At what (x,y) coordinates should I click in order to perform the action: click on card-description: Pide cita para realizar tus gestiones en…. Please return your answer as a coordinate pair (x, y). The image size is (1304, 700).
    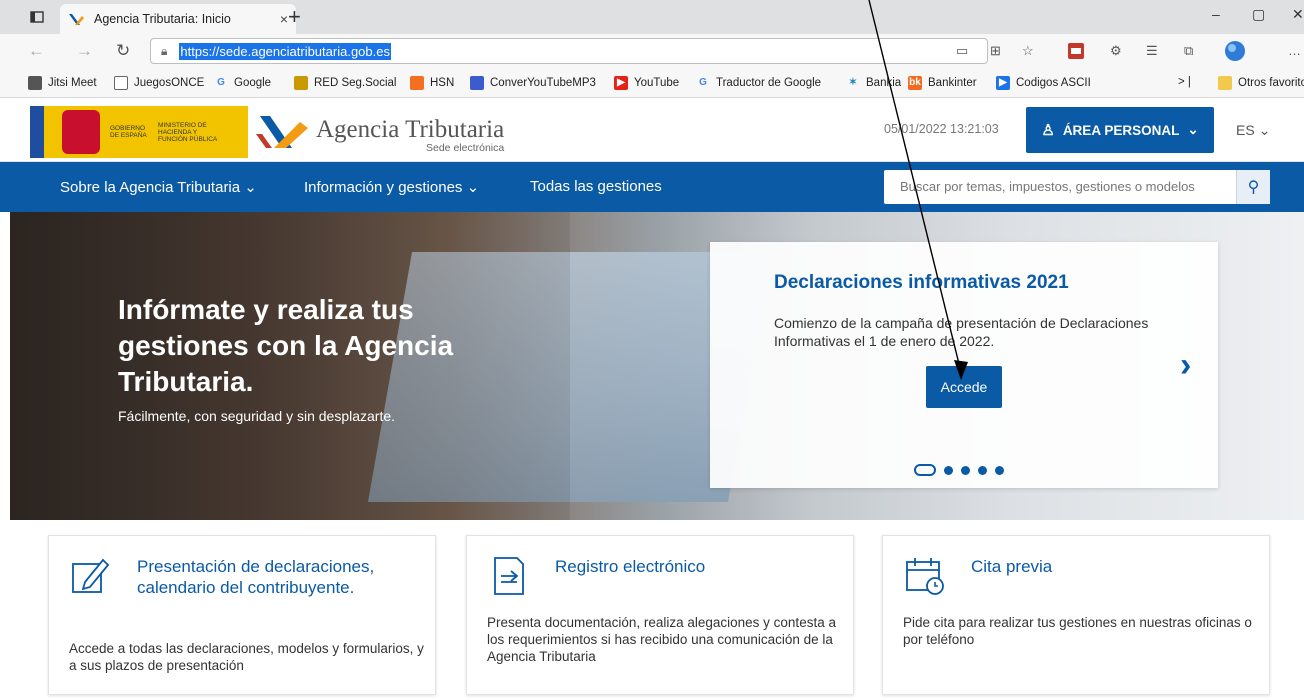
    Looking at the image, I should click on (1077, 631).